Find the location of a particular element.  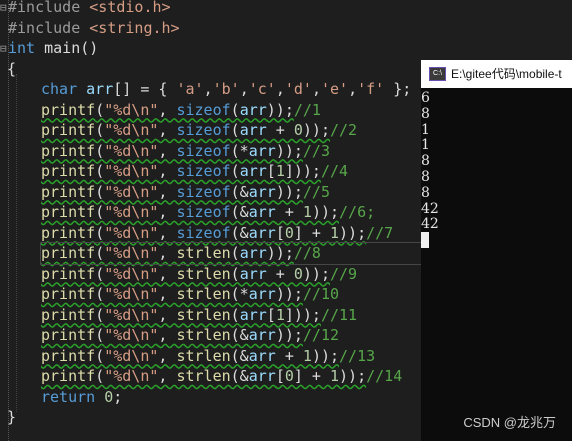

code-line: printf("%d\n", strlen(&arr));//12 is located at coordinates (190, 335).